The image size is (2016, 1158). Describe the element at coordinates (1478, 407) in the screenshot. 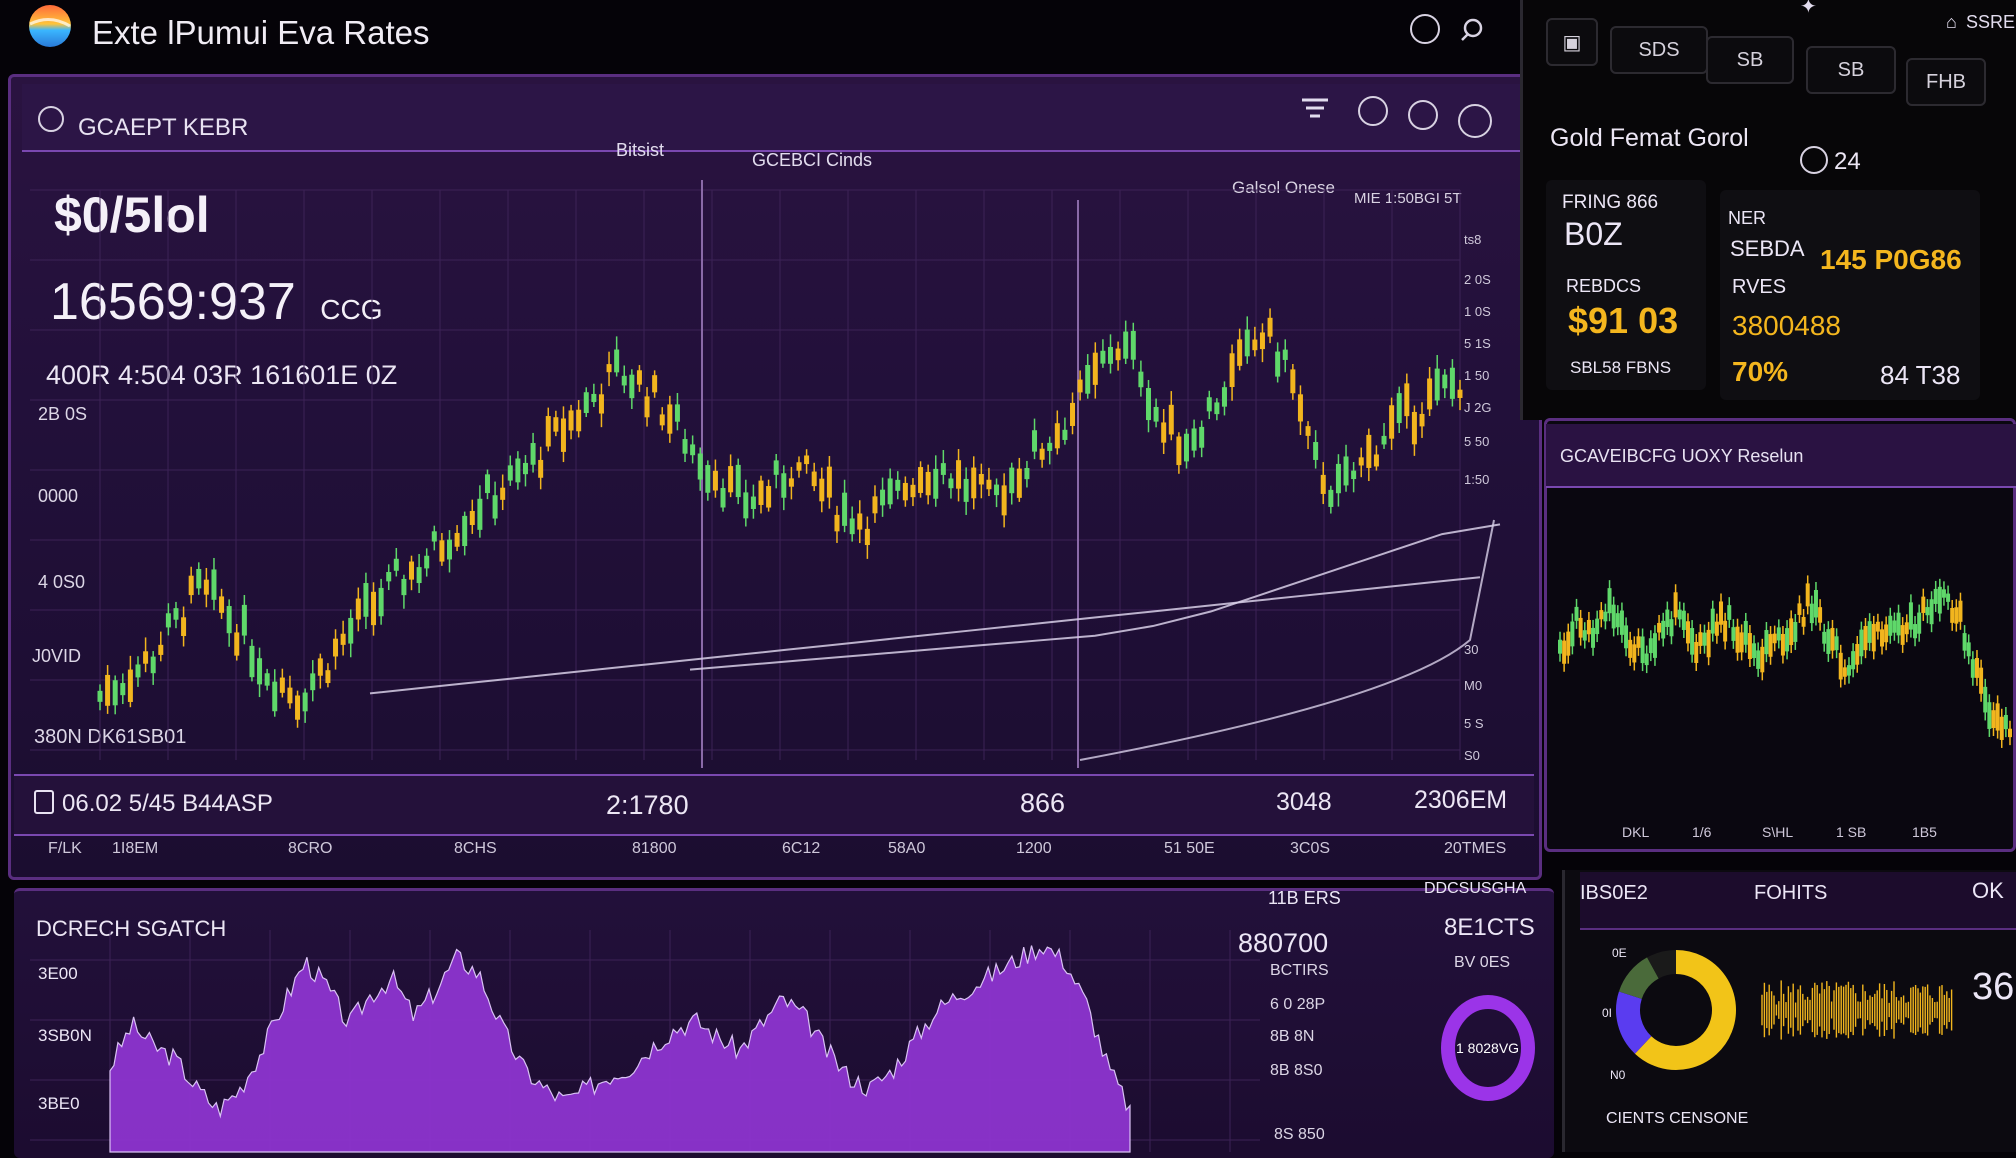

I see `y-tick: J 2G` at that location.